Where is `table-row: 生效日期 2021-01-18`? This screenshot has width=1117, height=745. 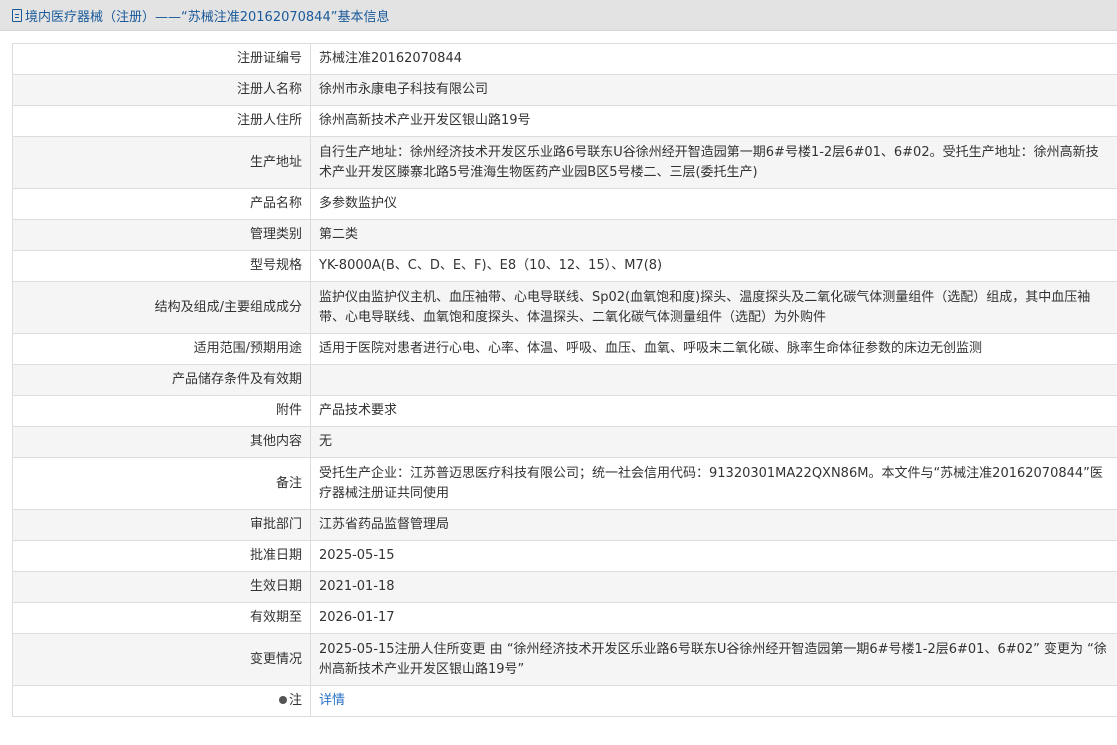 table-row: 生效日期 2021-01-18 is located at coordinates (564, 587).